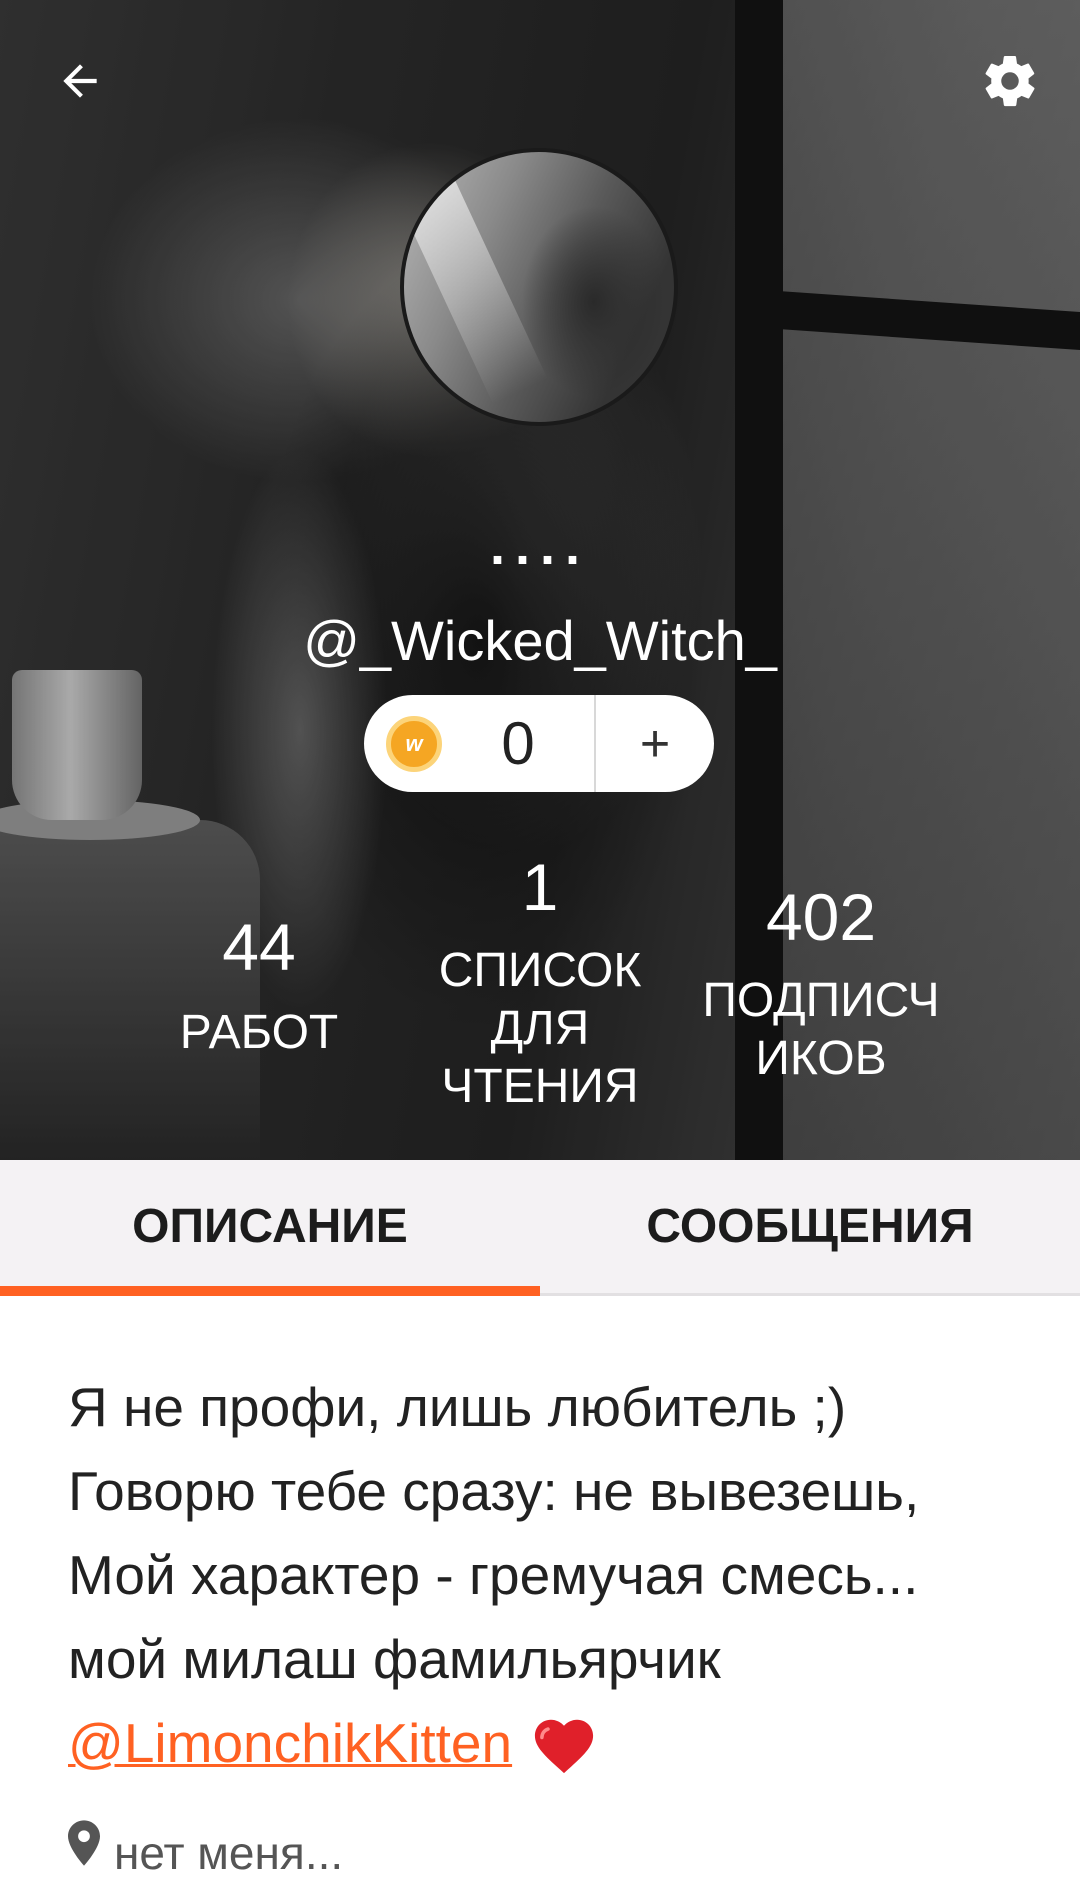 Image resolution: width=1080 pixels, height=1882 pixels. What do you see at coordinates (494, 1491) in the screenshot?
I see `bio-line: Говорю тебе сразу: не вывезешь,` at bounding box center [494, 1491].